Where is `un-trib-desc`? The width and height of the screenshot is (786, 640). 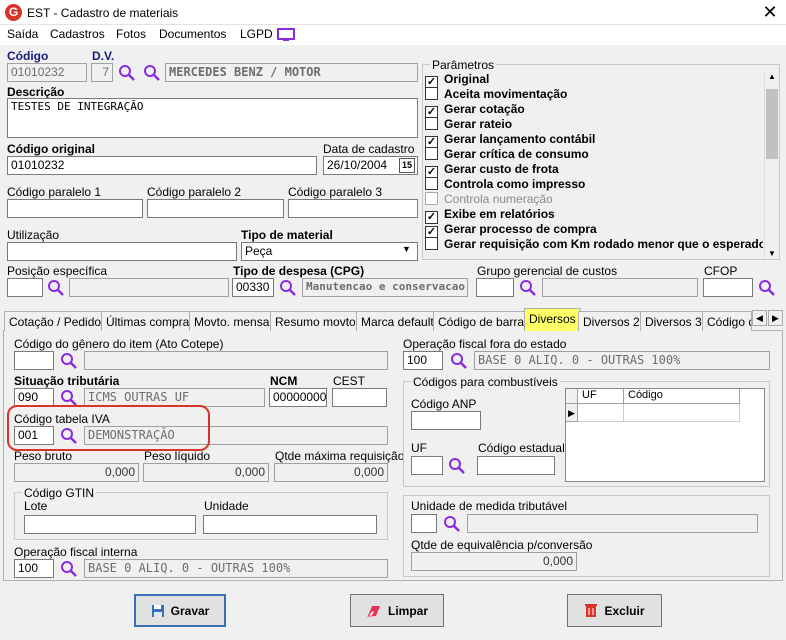
un-trib-desc is located at coordinates (612, 523).